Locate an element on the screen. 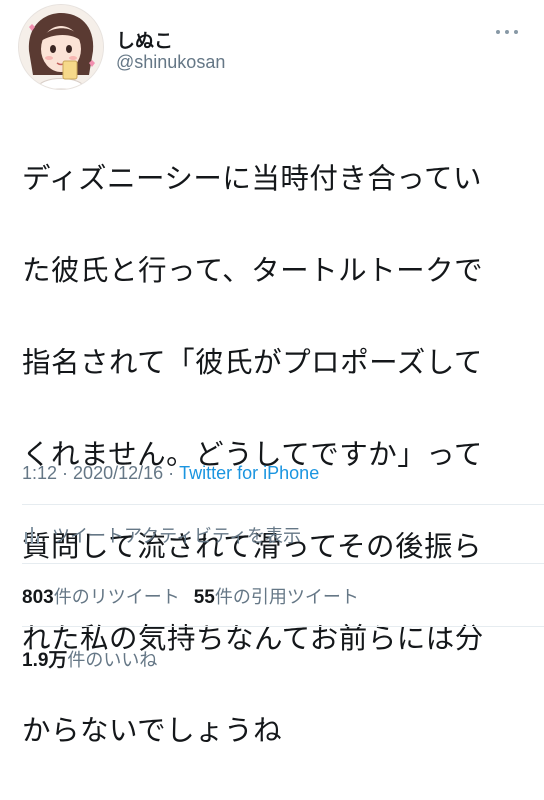  tweet-stats: 803件のリツイート 55件の引用ツイート is located at coordinates (190, 596).